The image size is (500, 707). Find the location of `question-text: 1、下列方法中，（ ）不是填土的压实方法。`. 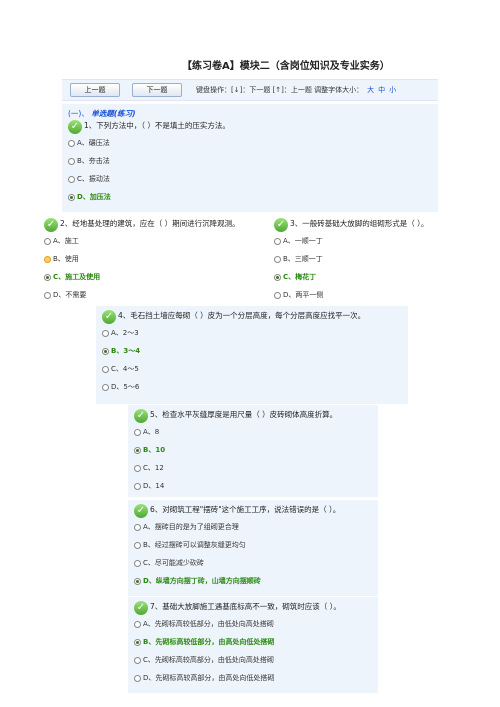

question-text: 1、下列方法中，（ ）不是填土的压实方法。 is located at coordinates (157, 125).